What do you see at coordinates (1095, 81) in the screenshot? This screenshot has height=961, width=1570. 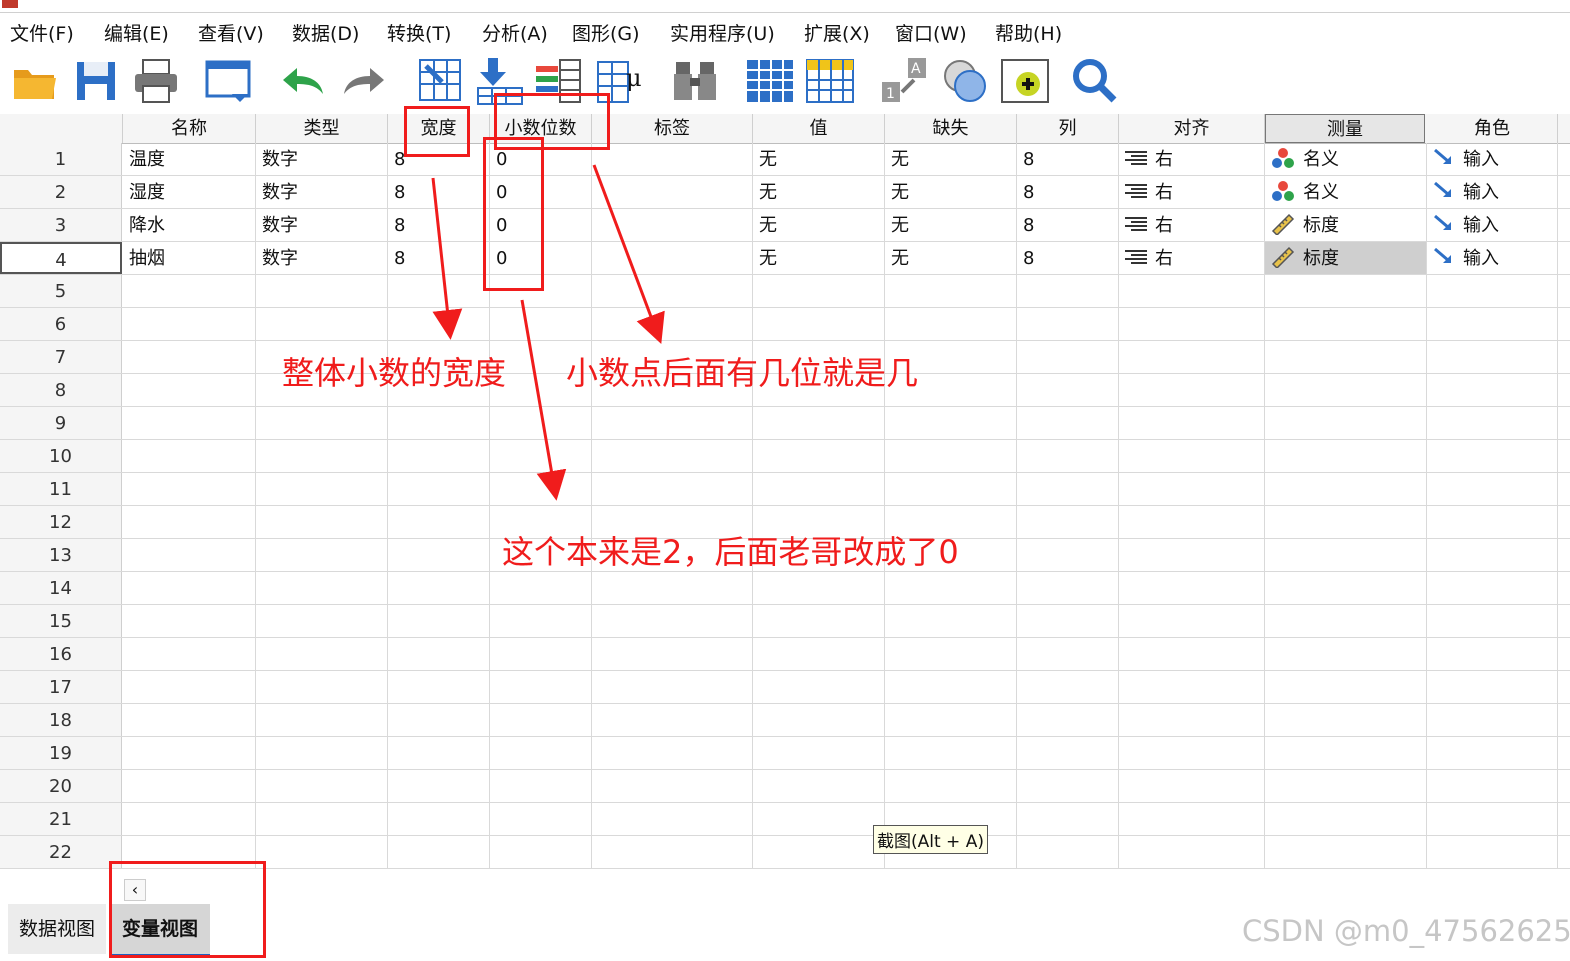 I see `search-icon` at bounding box center [1095, 81].